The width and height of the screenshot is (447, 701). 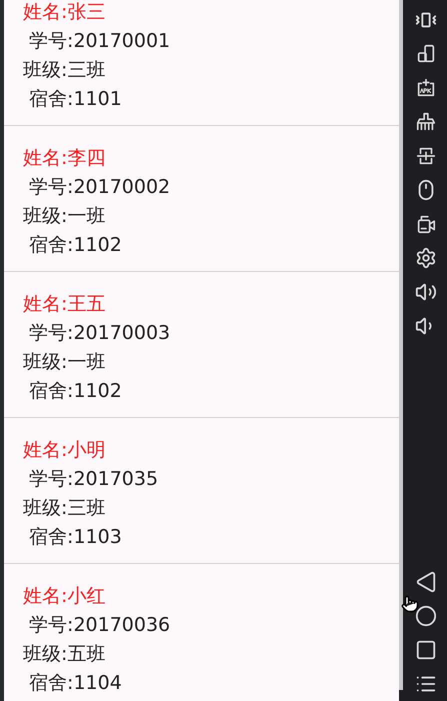 I want to click on student-id: 学号:2017035, so click(x=93, y=479).